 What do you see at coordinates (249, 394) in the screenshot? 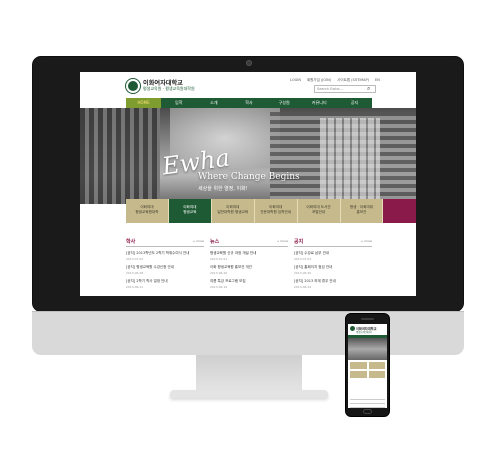
I see `monitor-stand-base` at bounding box center [249, 394].